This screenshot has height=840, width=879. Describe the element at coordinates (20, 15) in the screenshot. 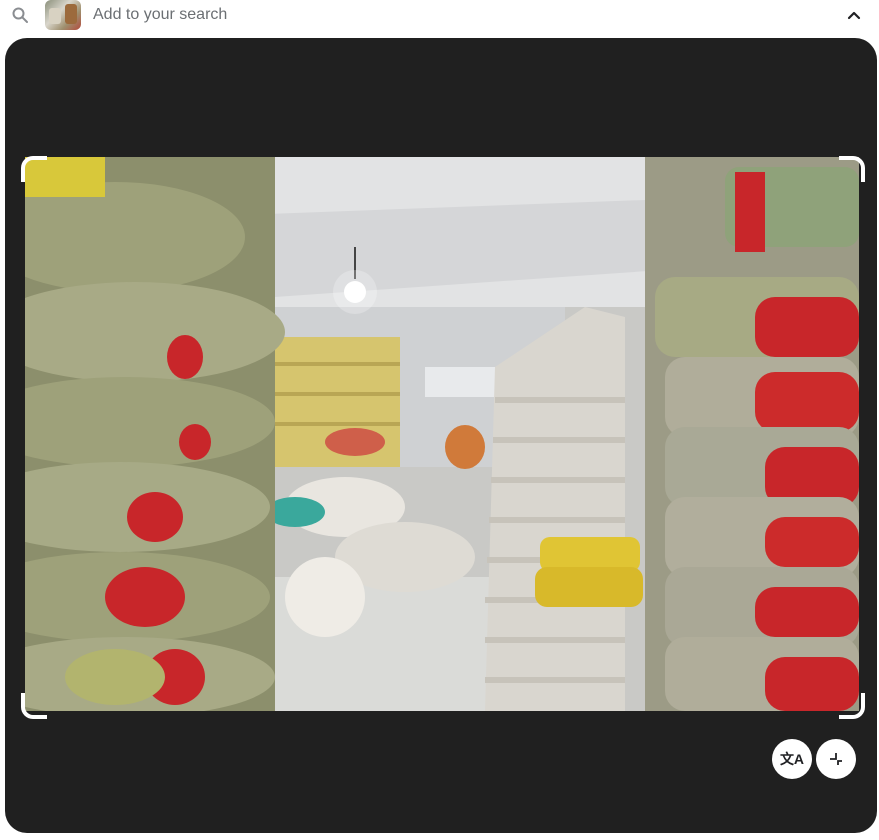

I see `search-icon` at that location.